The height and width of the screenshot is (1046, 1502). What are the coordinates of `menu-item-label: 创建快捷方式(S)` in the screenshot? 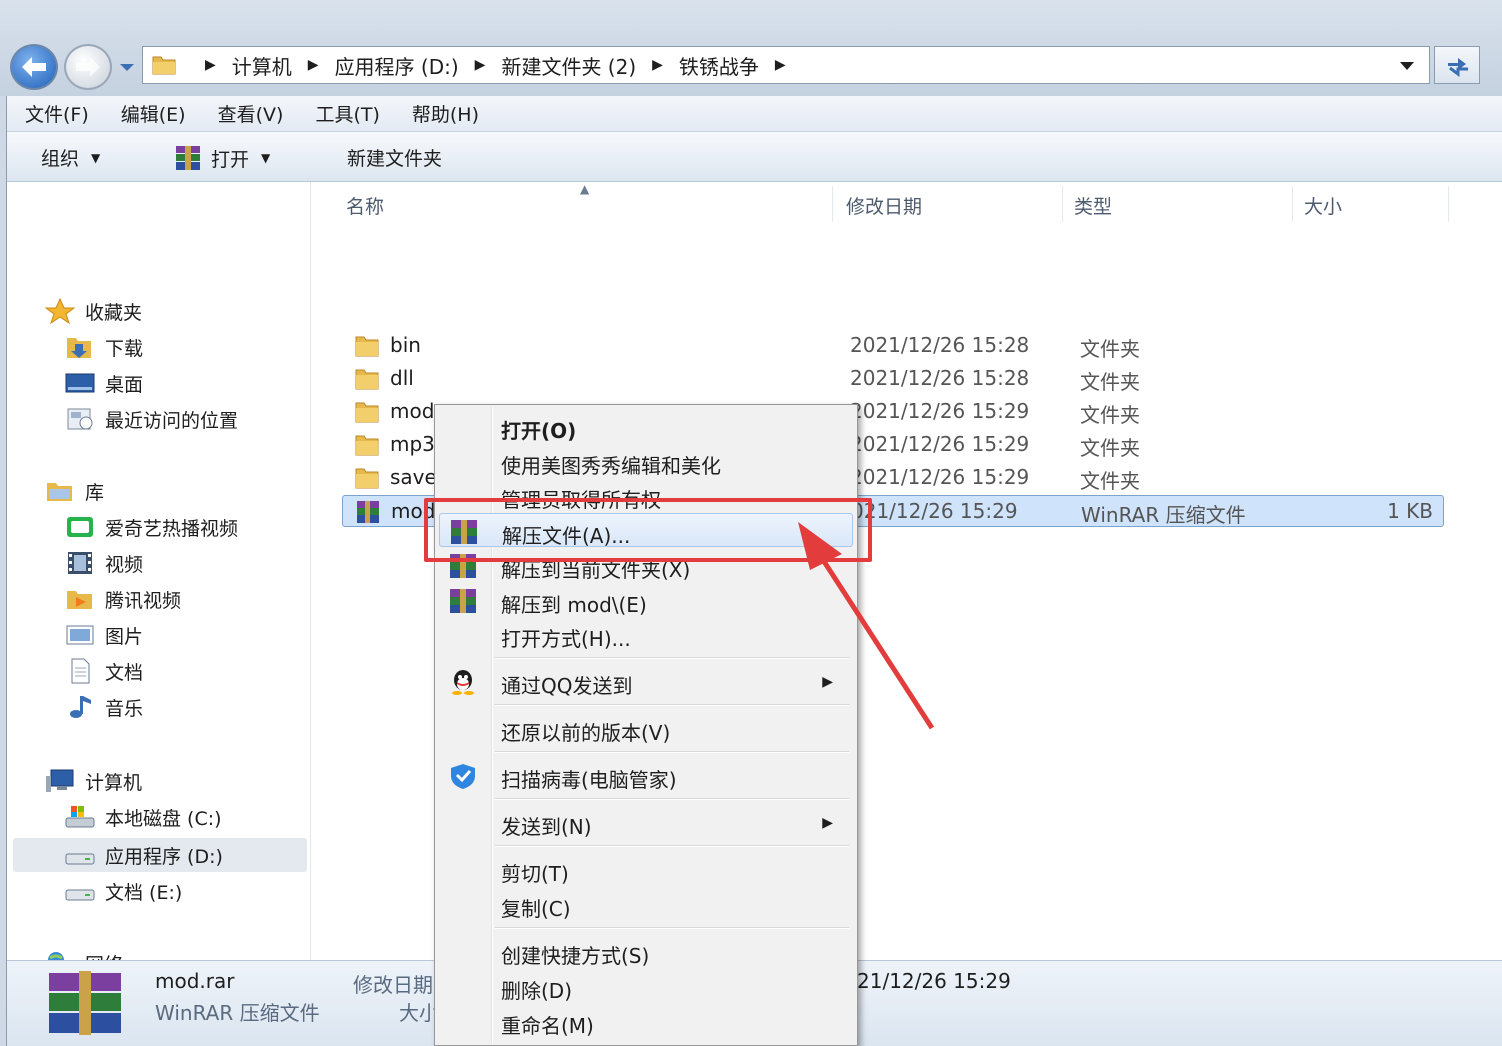 It's located at (575, 956).